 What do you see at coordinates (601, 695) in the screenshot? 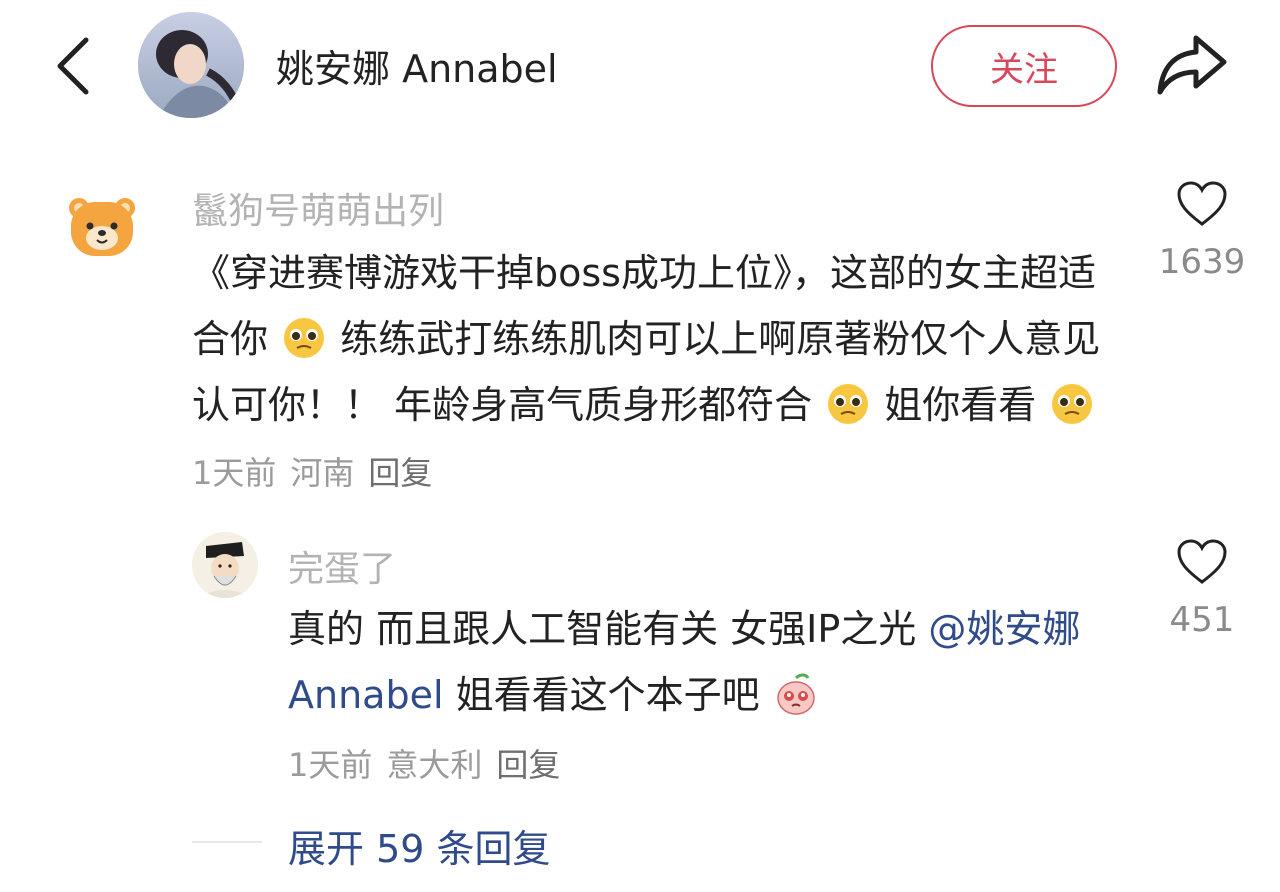
I see `reply-text: 姐看看这个本子吧` at bounding box center [601, 695].